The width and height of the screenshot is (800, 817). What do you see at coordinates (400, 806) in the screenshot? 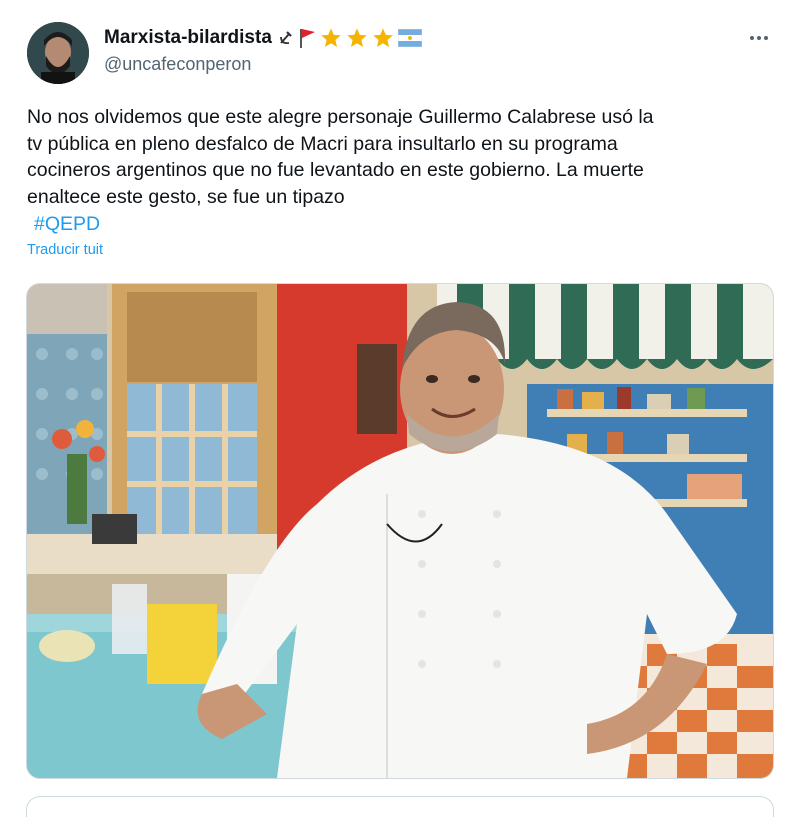
I see `quoted-card-edge` at bounding box center [400, 806].